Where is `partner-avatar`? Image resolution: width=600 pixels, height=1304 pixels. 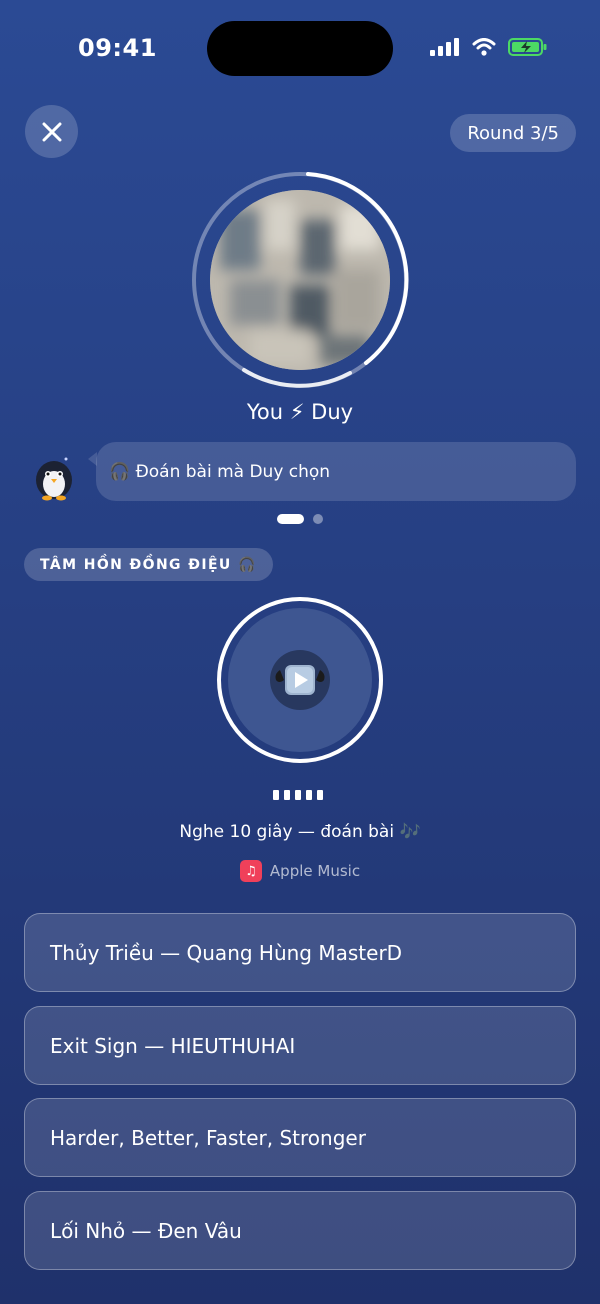 partner-avatar is located at coordinates (300, 280).